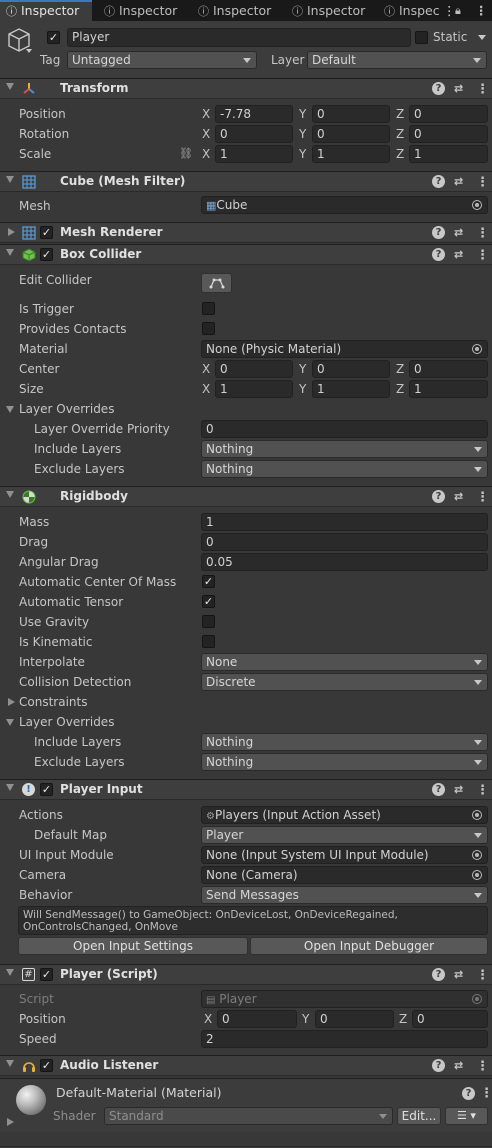 The width and height of the screenshot is (492, 1148). Describe the element at coordinates (344, 815) in the screenshot. I see `actions-field: ⚙︎Players (Input Action Asset)` at that location.